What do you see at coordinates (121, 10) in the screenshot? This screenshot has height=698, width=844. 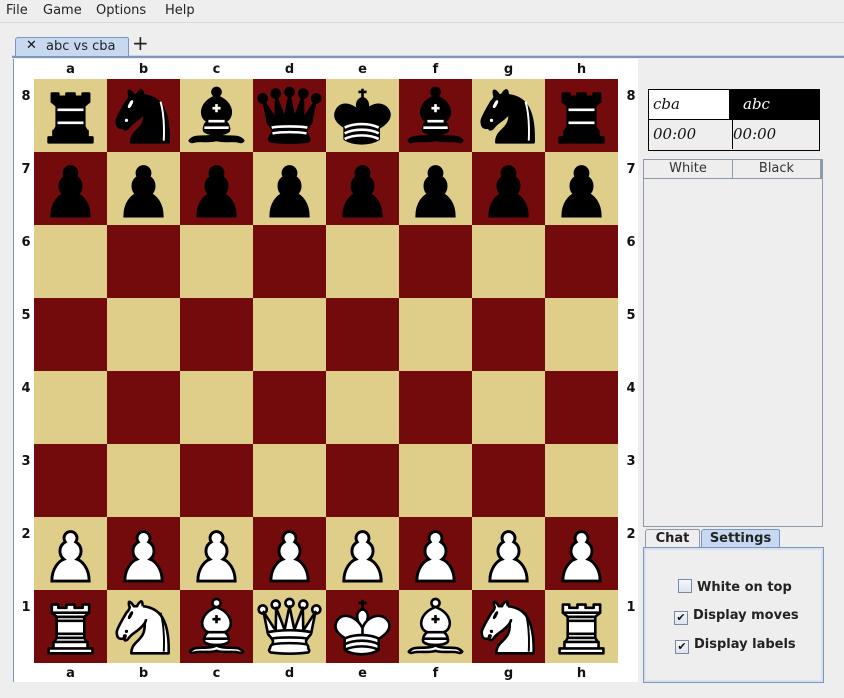 I see `menu-options: Options` at bounding box center [121, 10].